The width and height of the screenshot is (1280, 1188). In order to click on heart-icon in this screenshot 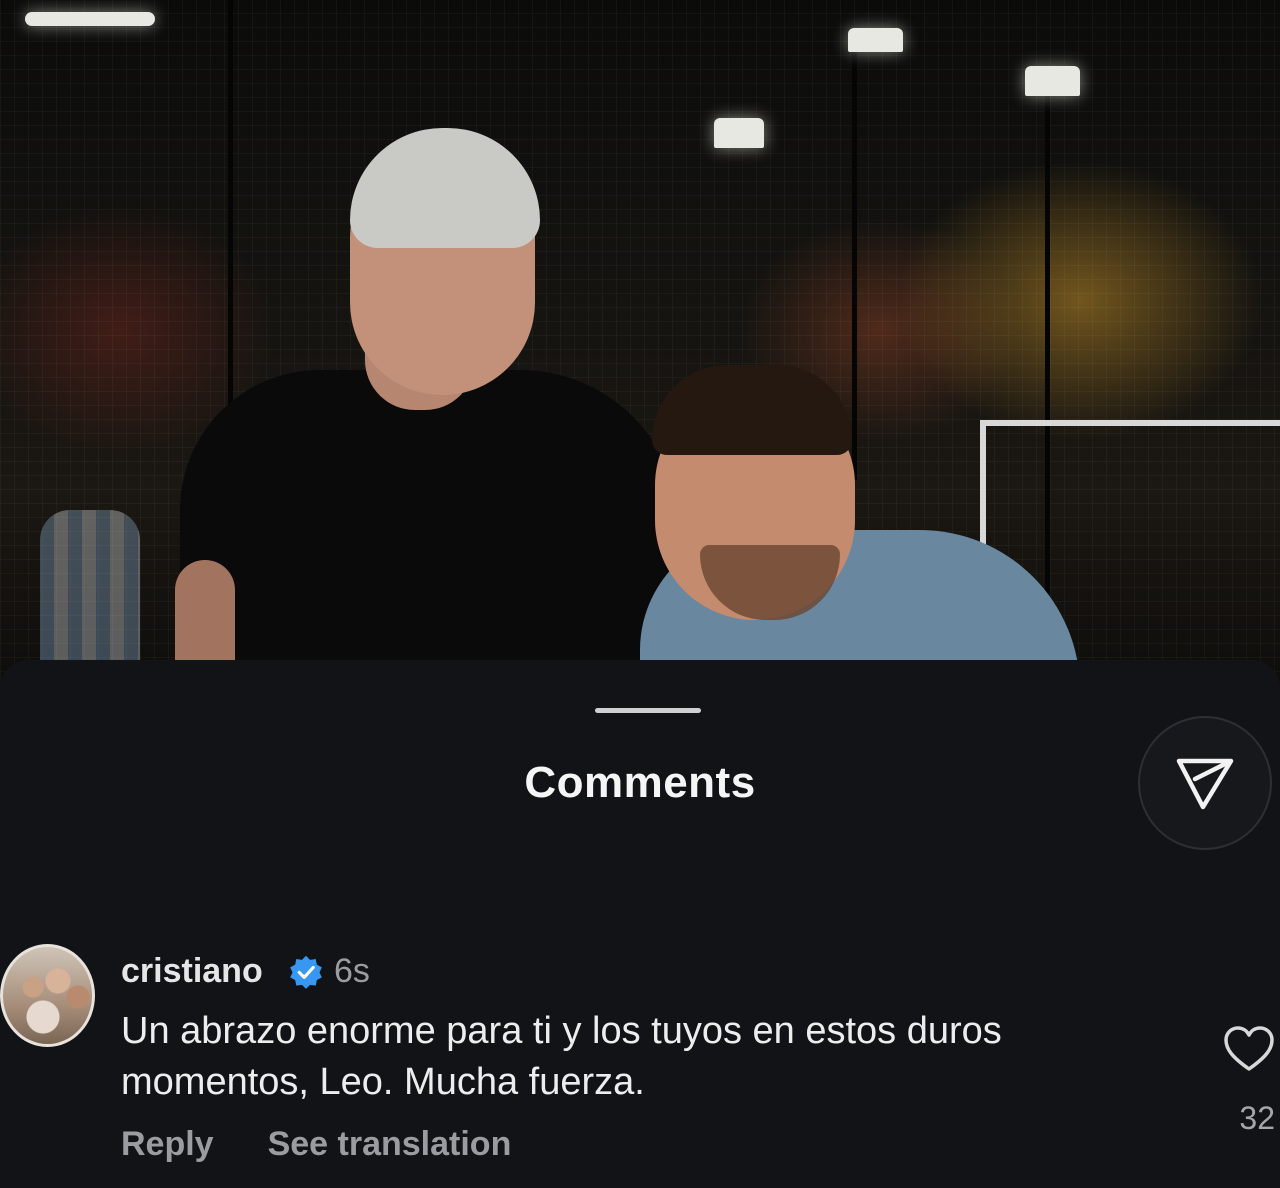, I will do `click(1249, 1049)`.